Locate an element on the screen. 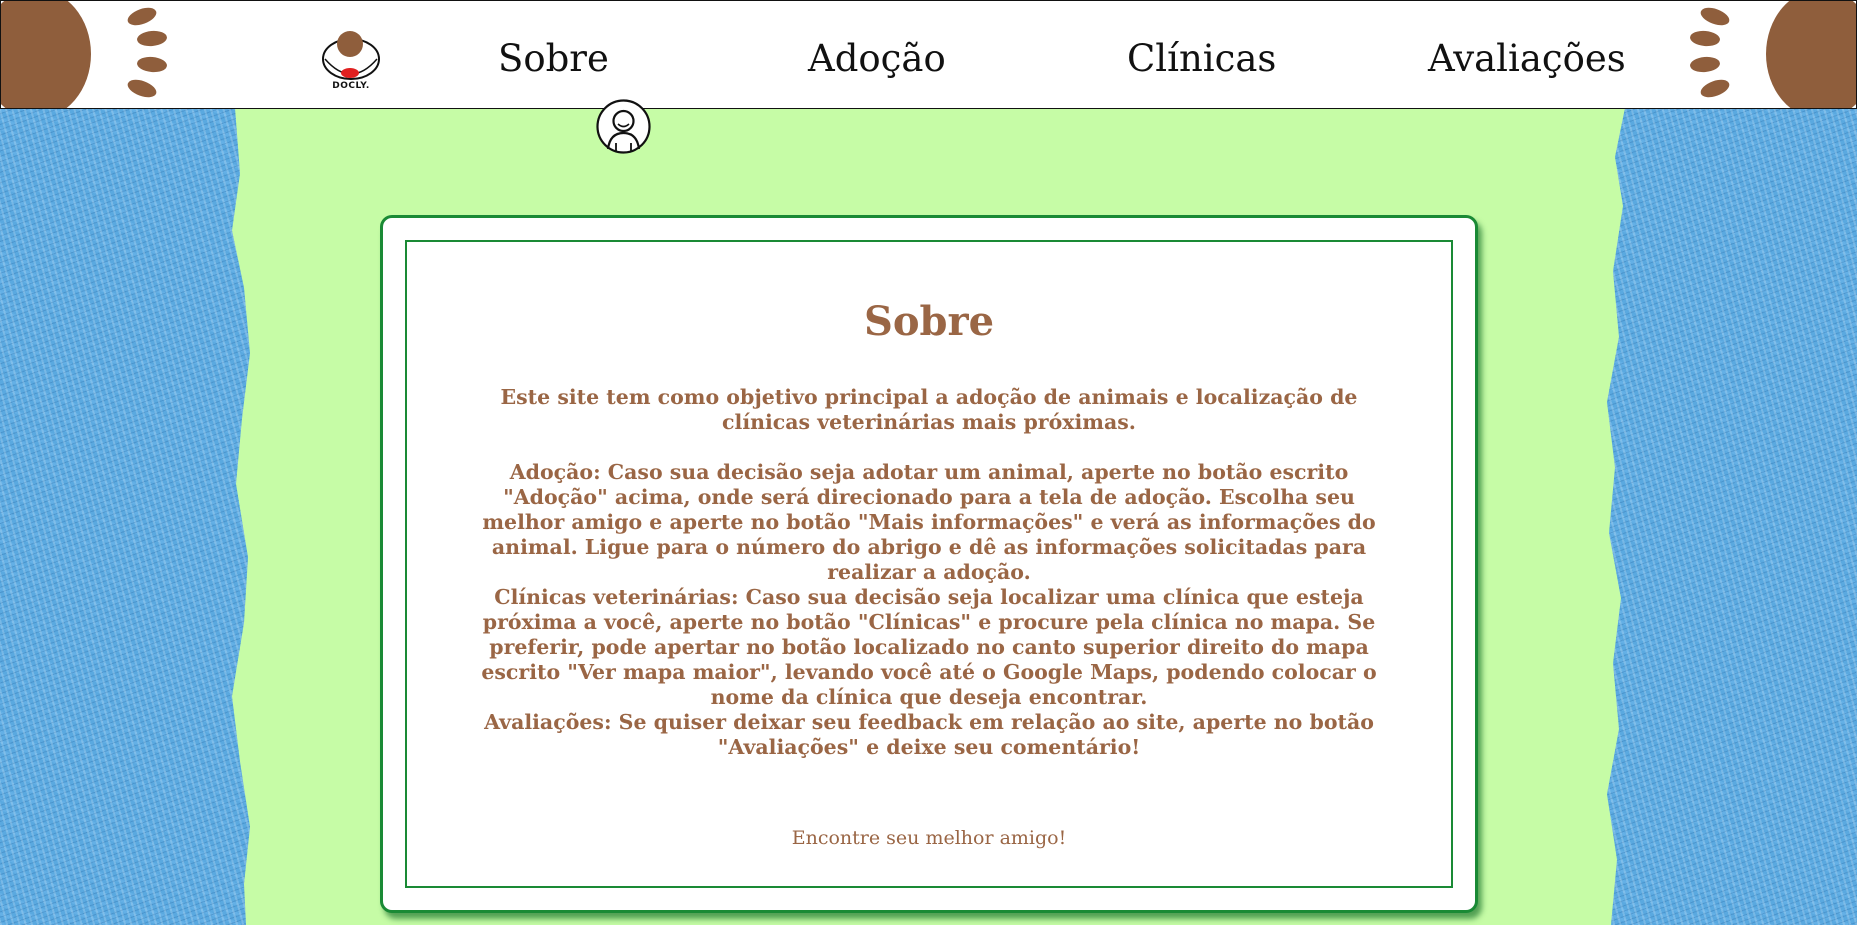 This screenshot has width=1857, height=925. docly-logo-icon is located at coordinates (351, 55).